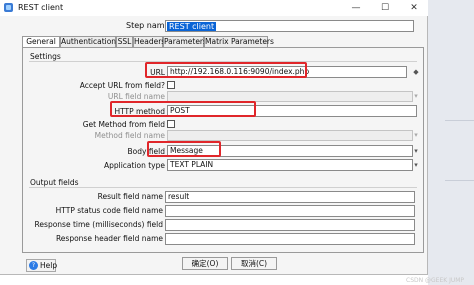 The width and height of the screenshot is (474, 285). I want to click on result-field-input: result, so click(290, 197).